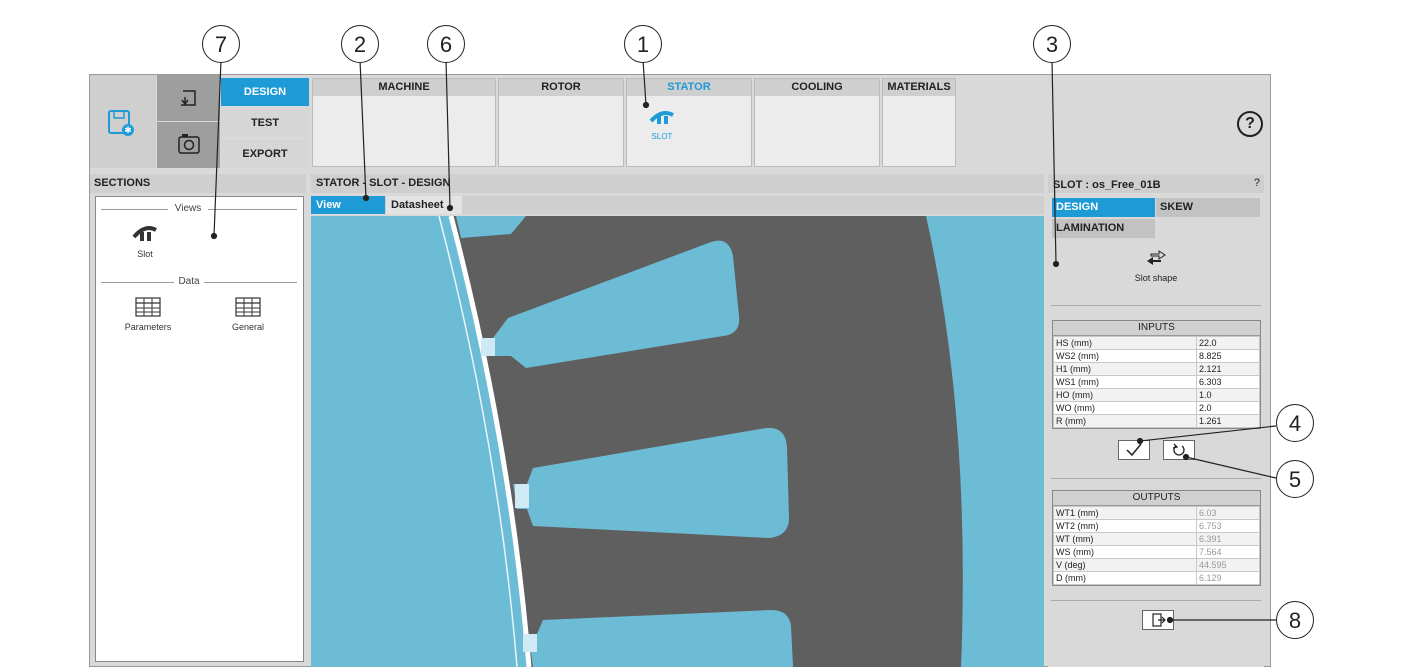 Image resolution: width=1413 pixels, height=667 pixels. Describe the element at coordinates (1228, 421) in the screenshot. I see `param-value-input: 1.261` at that location.